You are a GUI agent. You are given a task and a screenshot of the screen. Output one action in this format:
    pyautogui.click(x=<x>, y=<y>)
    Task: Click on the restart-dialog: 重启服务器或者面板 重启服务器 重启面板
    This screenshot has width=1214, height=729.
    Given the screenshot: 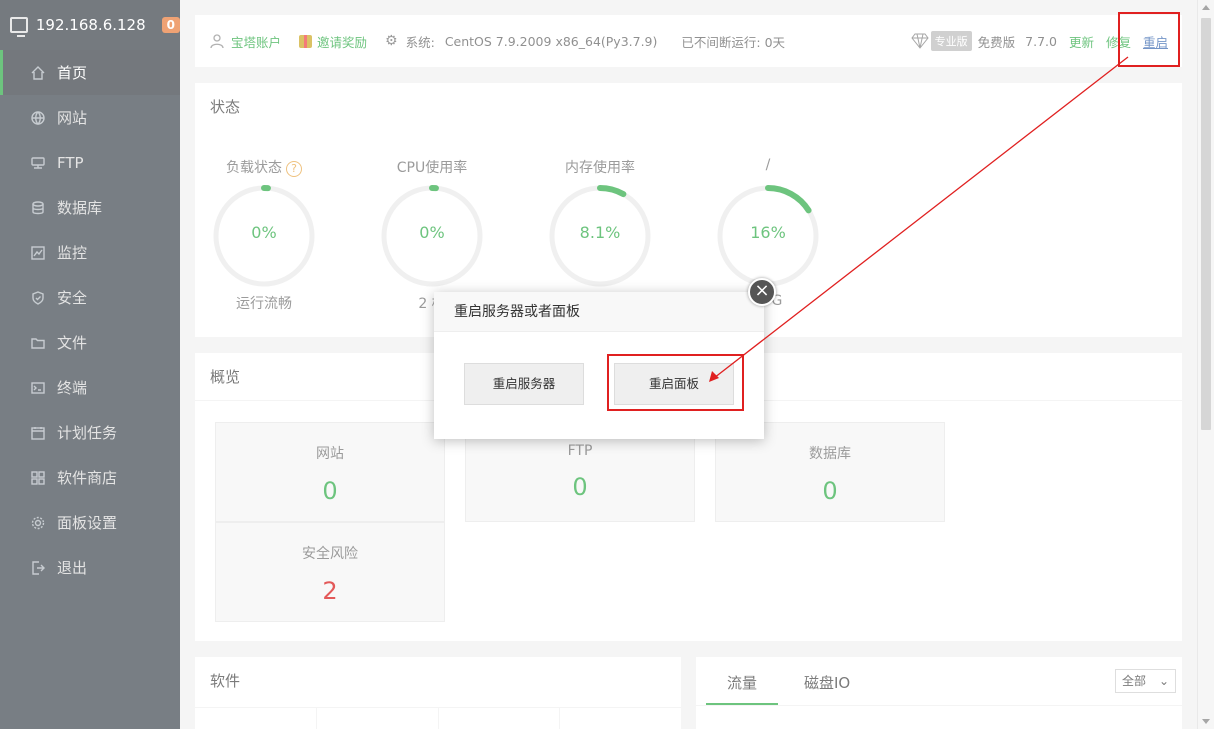 What is the action you would take?
    pyautogui.click(x=599, y=365)
    